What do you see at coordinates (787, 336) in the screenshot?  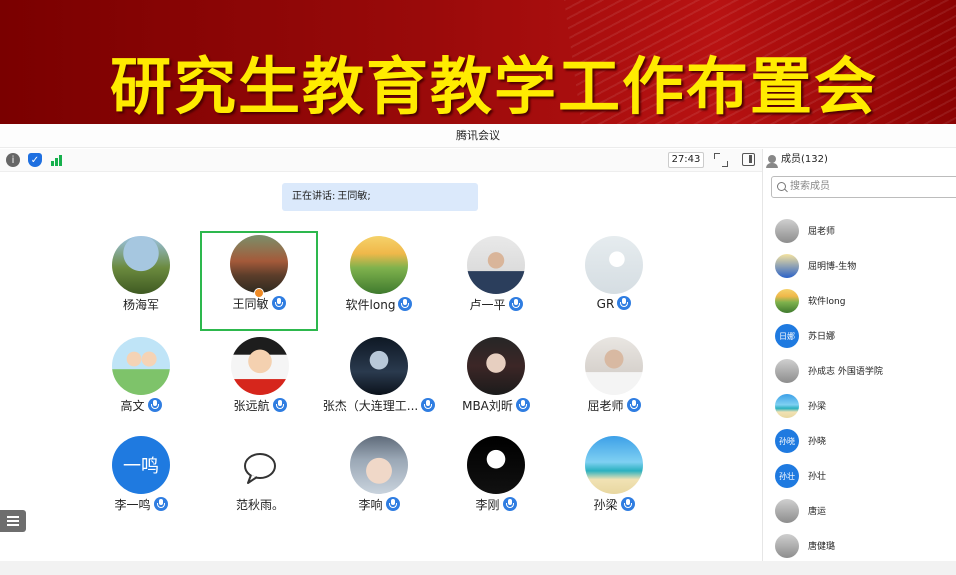 I see `member-avatar: 日娜` at bounding box center [787, 336].